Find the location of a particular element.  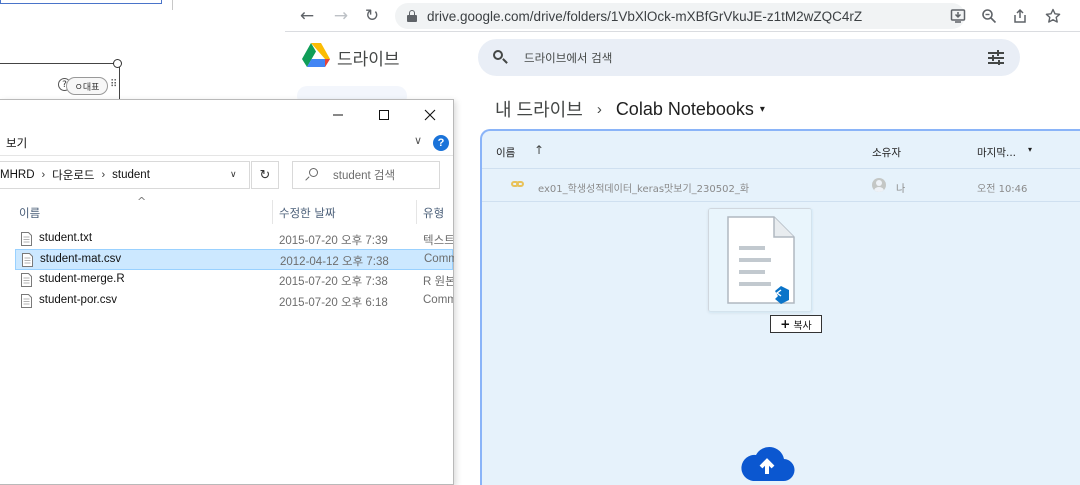

install-icon is located at coordinates (958, 16).